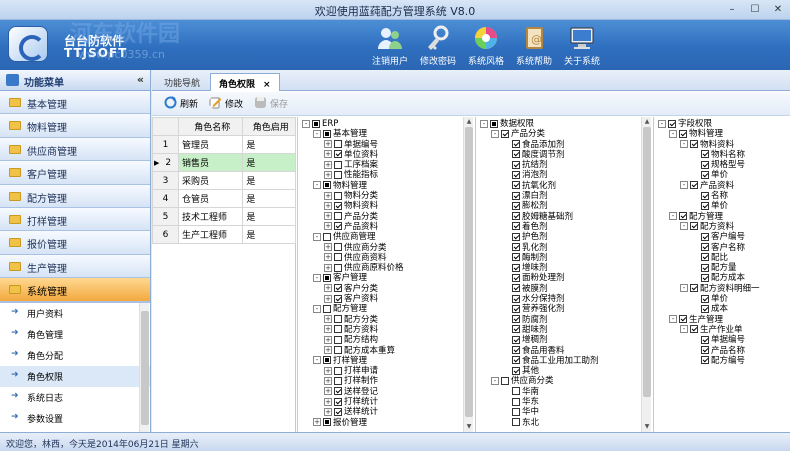 Image resolution: width=790 pixels, height=451 pixels. I want to click on sidebar-category-1: 物料管理, so click(75, 126).